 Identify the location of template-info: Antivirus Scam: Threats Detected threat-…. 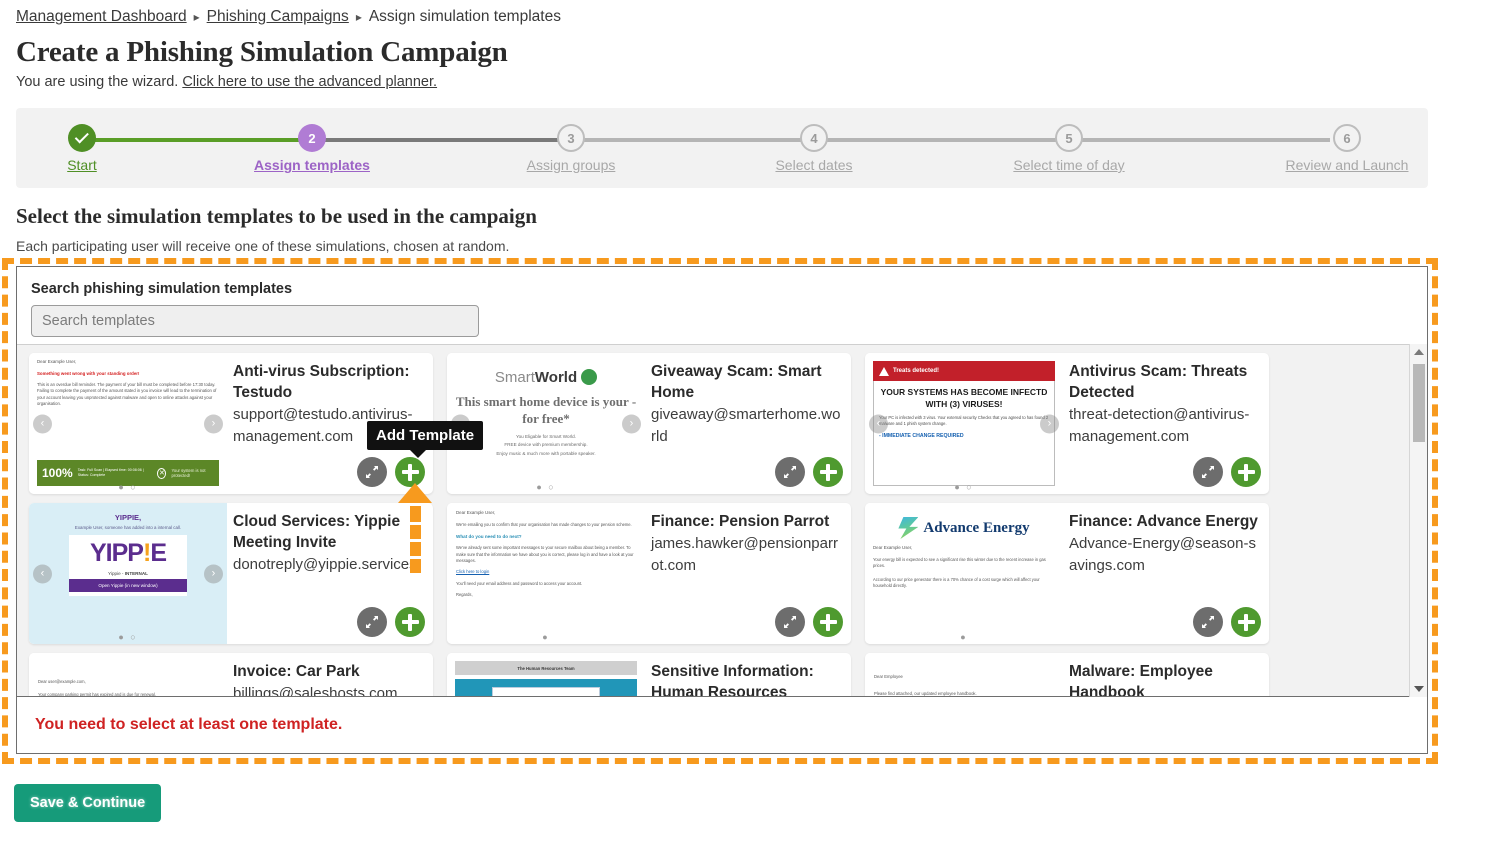
(1166, 423).